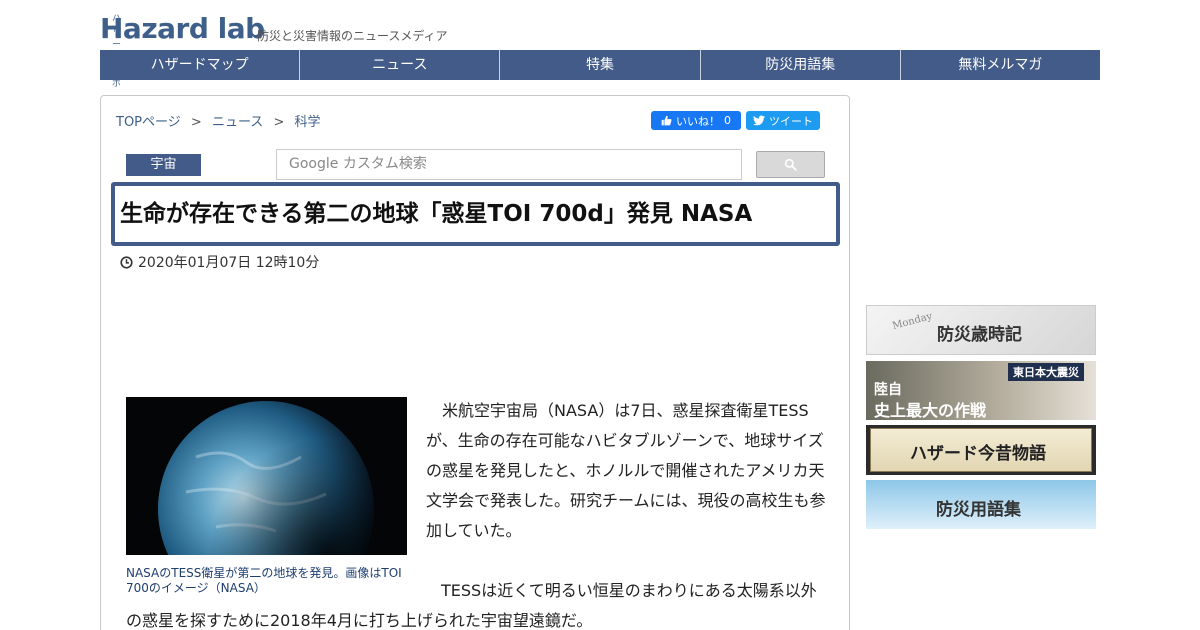 The image size is (1200, 630). I want to click on banner-sdf-operation: 東日本大震災 陸自 史上最大の作戦, so click(981, 390).